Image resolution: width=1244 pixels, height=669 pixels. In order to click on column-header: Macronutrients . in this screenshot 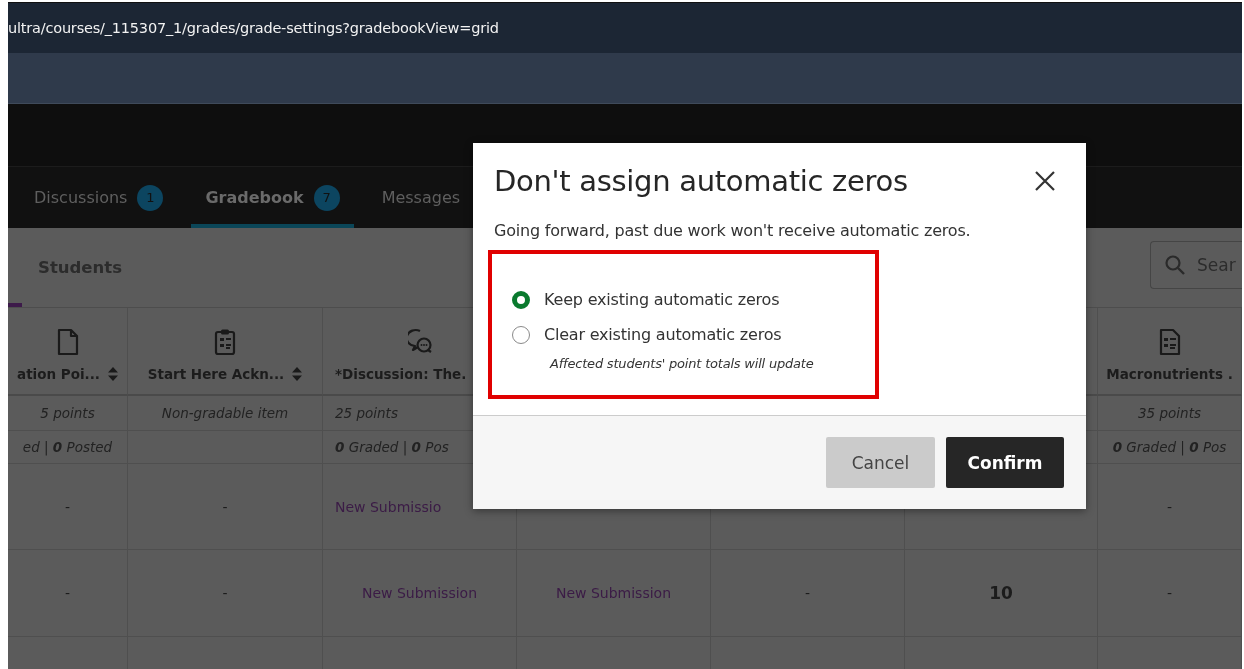, I will do `click(1170, 352)`.